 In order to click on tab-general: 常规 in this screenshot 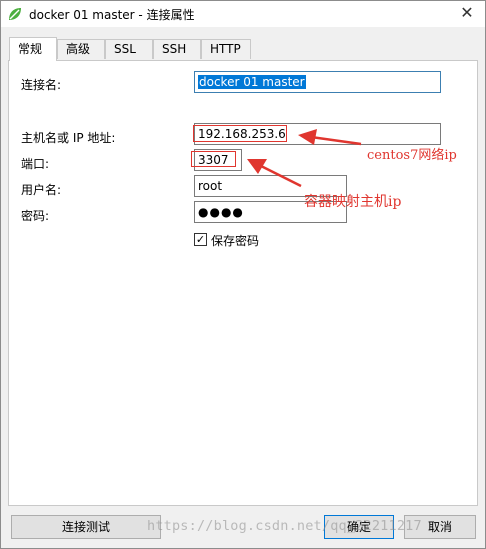, I will do `click(33, 49)`.